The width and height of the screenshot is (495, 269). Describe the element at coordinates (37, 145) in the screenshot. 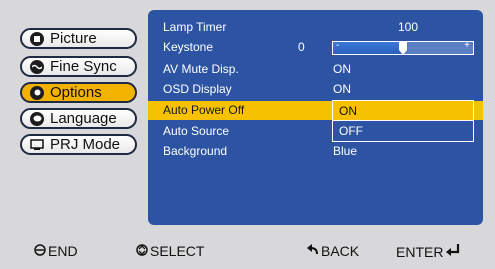

I see `prj-mode-icon` at that location.